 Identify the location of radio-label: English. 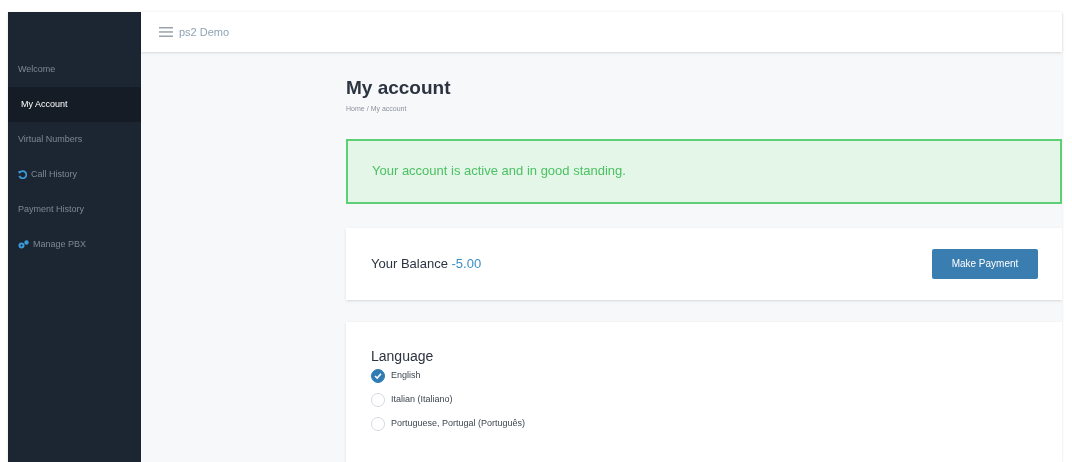
(406, 376).